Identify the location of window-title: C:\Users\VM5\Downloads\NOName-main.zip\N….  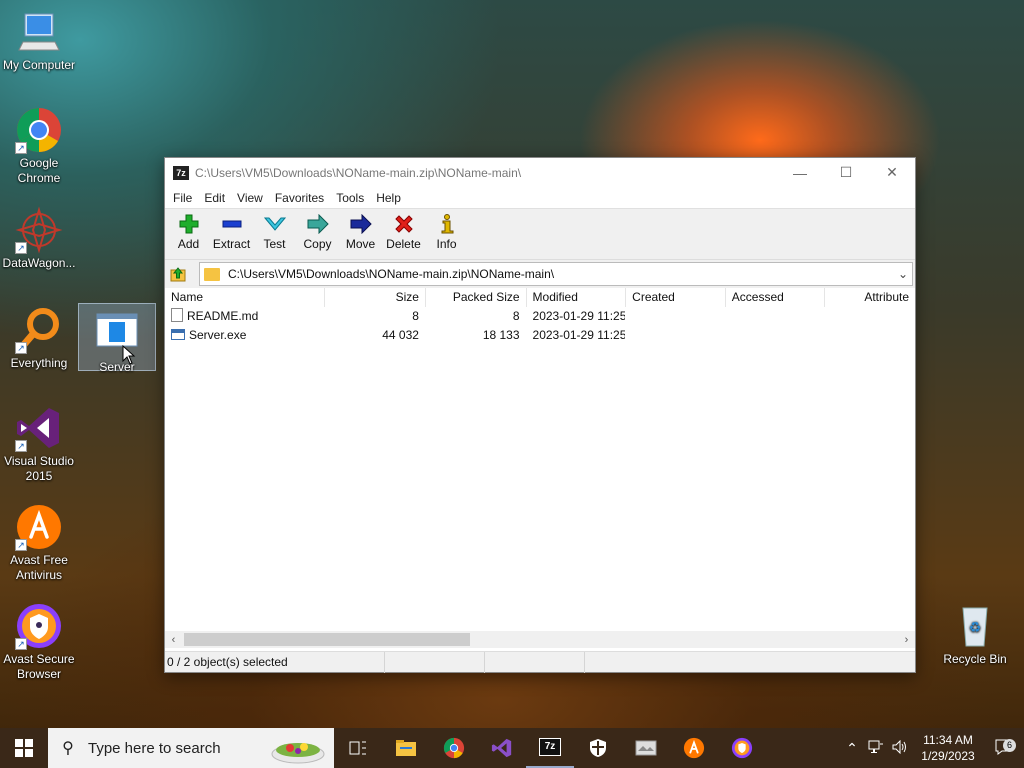
(358, 172).